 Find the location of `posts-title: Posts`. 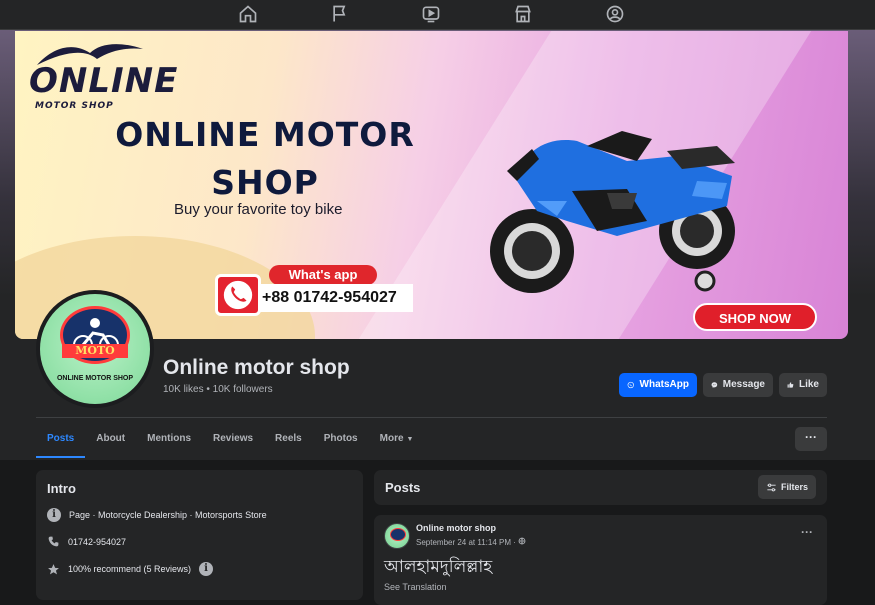

posts-title: Posts is located at coordinates (403, 487).